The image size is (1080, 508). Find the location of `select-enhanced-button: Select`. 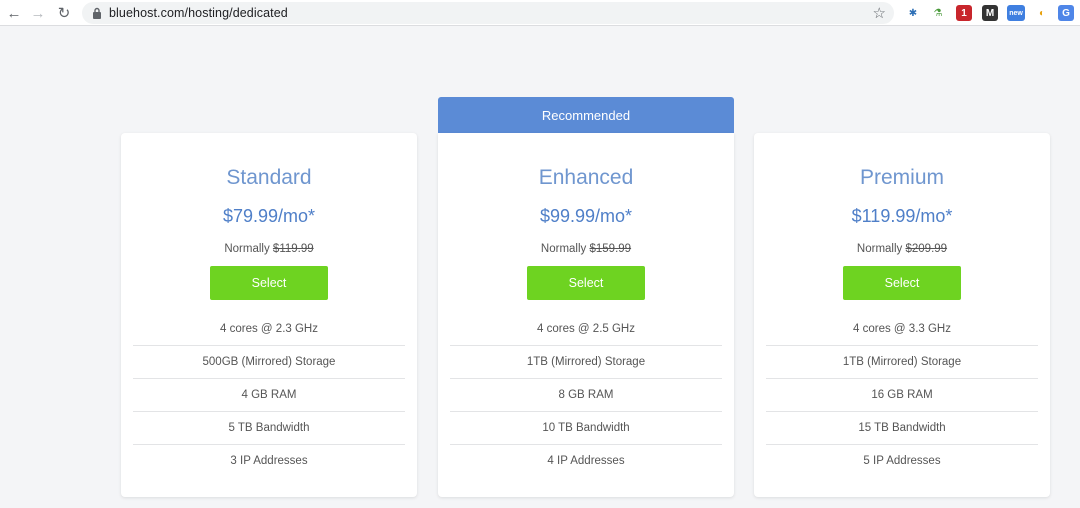

select-enhanced-button: Select is located at coordinates (586, 283).